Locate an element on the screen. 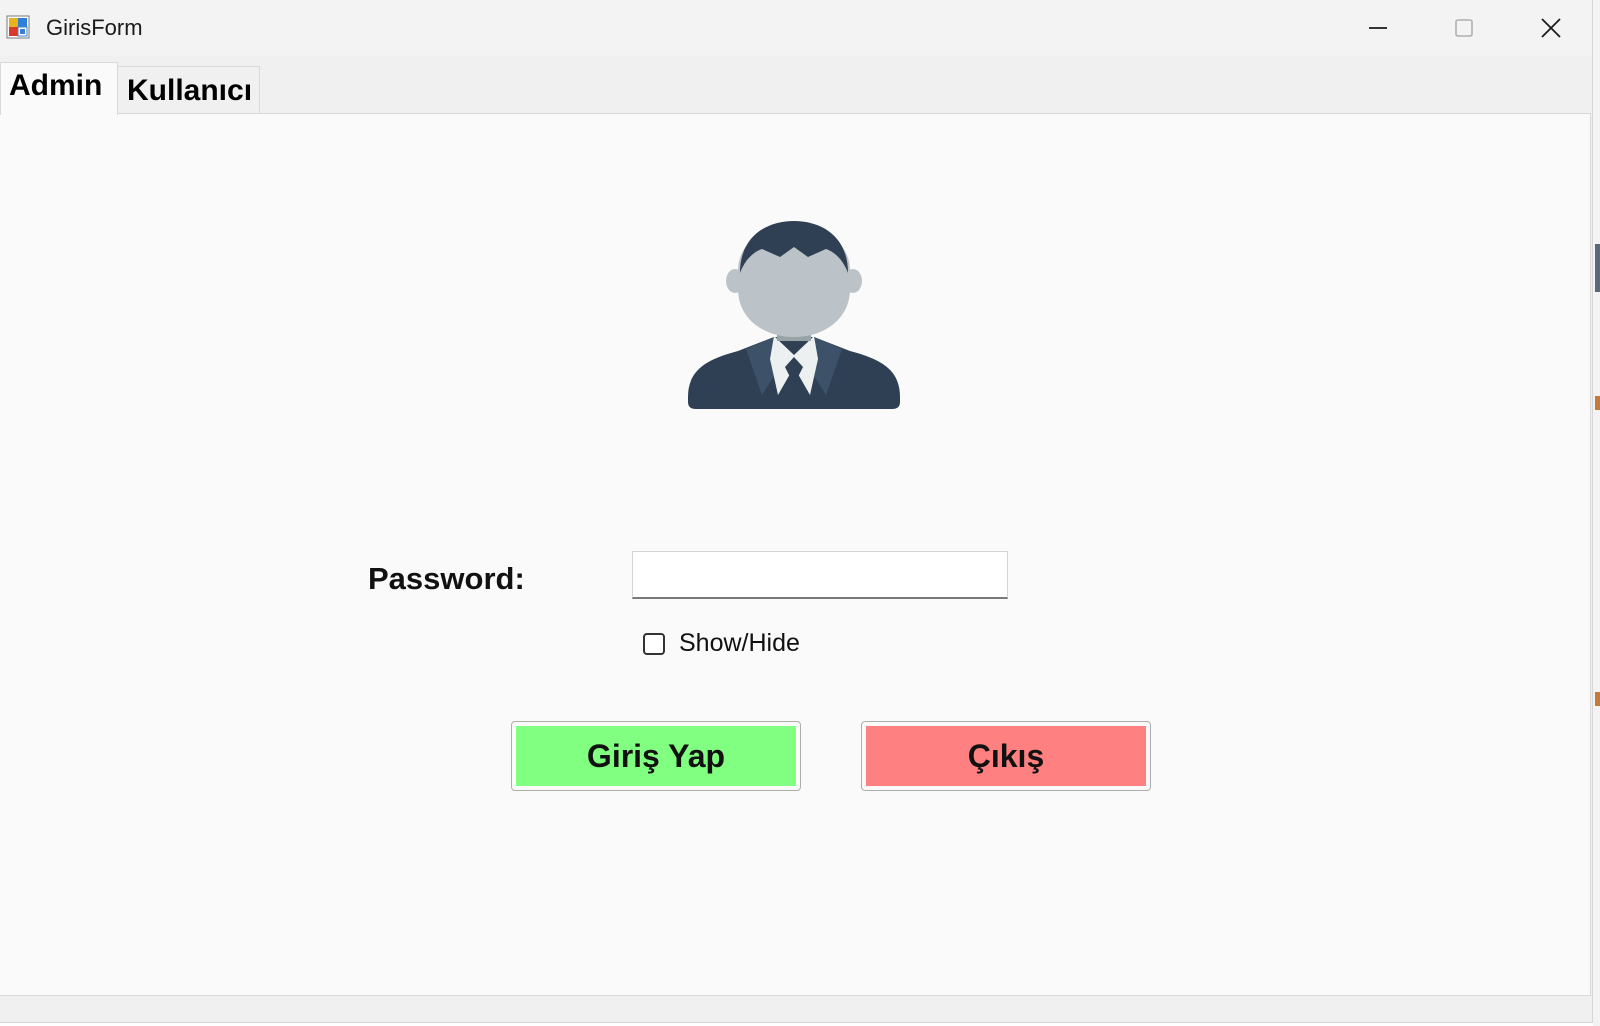 The height and width of the screenshot is (1026, 1600). tab-kullanici: Kullanıcı is located at coordinates (188, 90).